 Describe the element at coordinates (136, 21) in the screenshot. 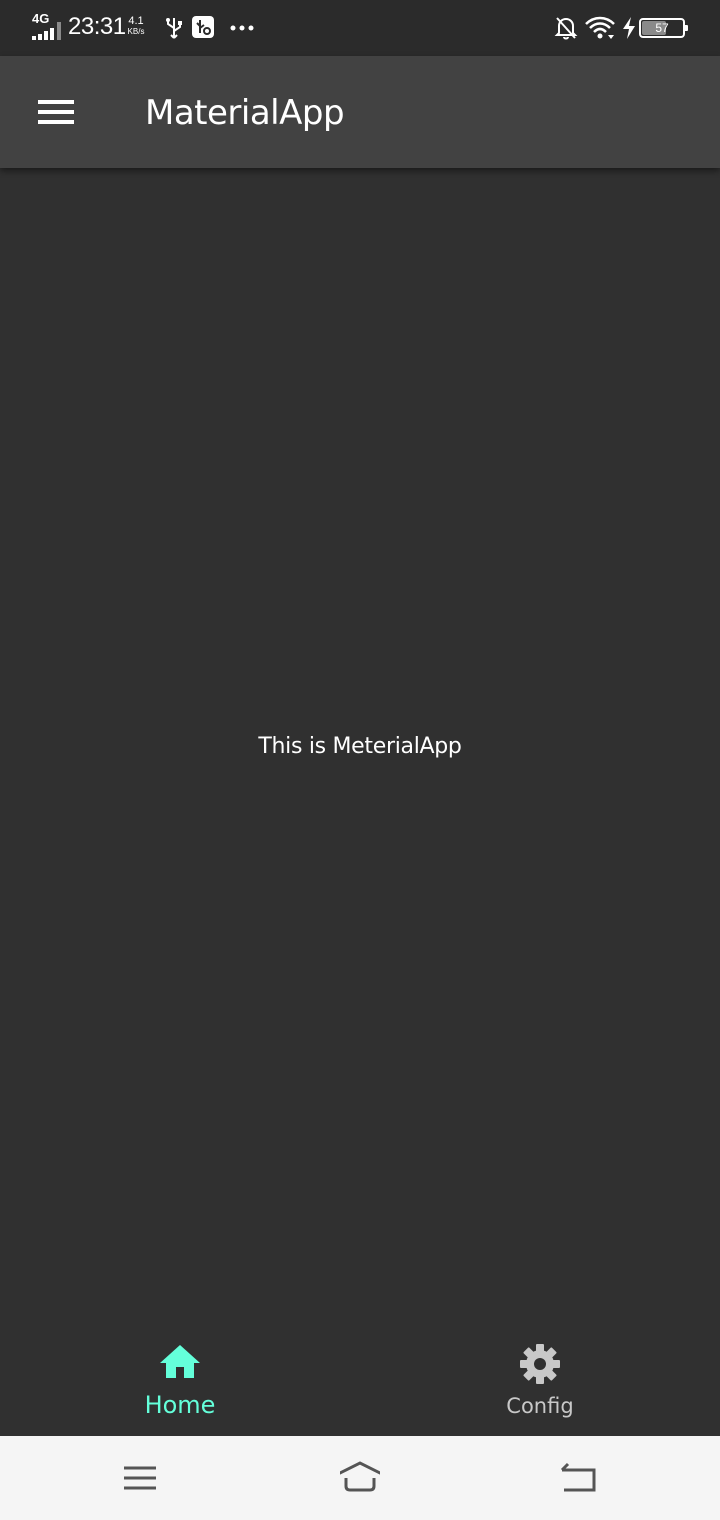

I see `network-speed-value: 4.1` at that location.